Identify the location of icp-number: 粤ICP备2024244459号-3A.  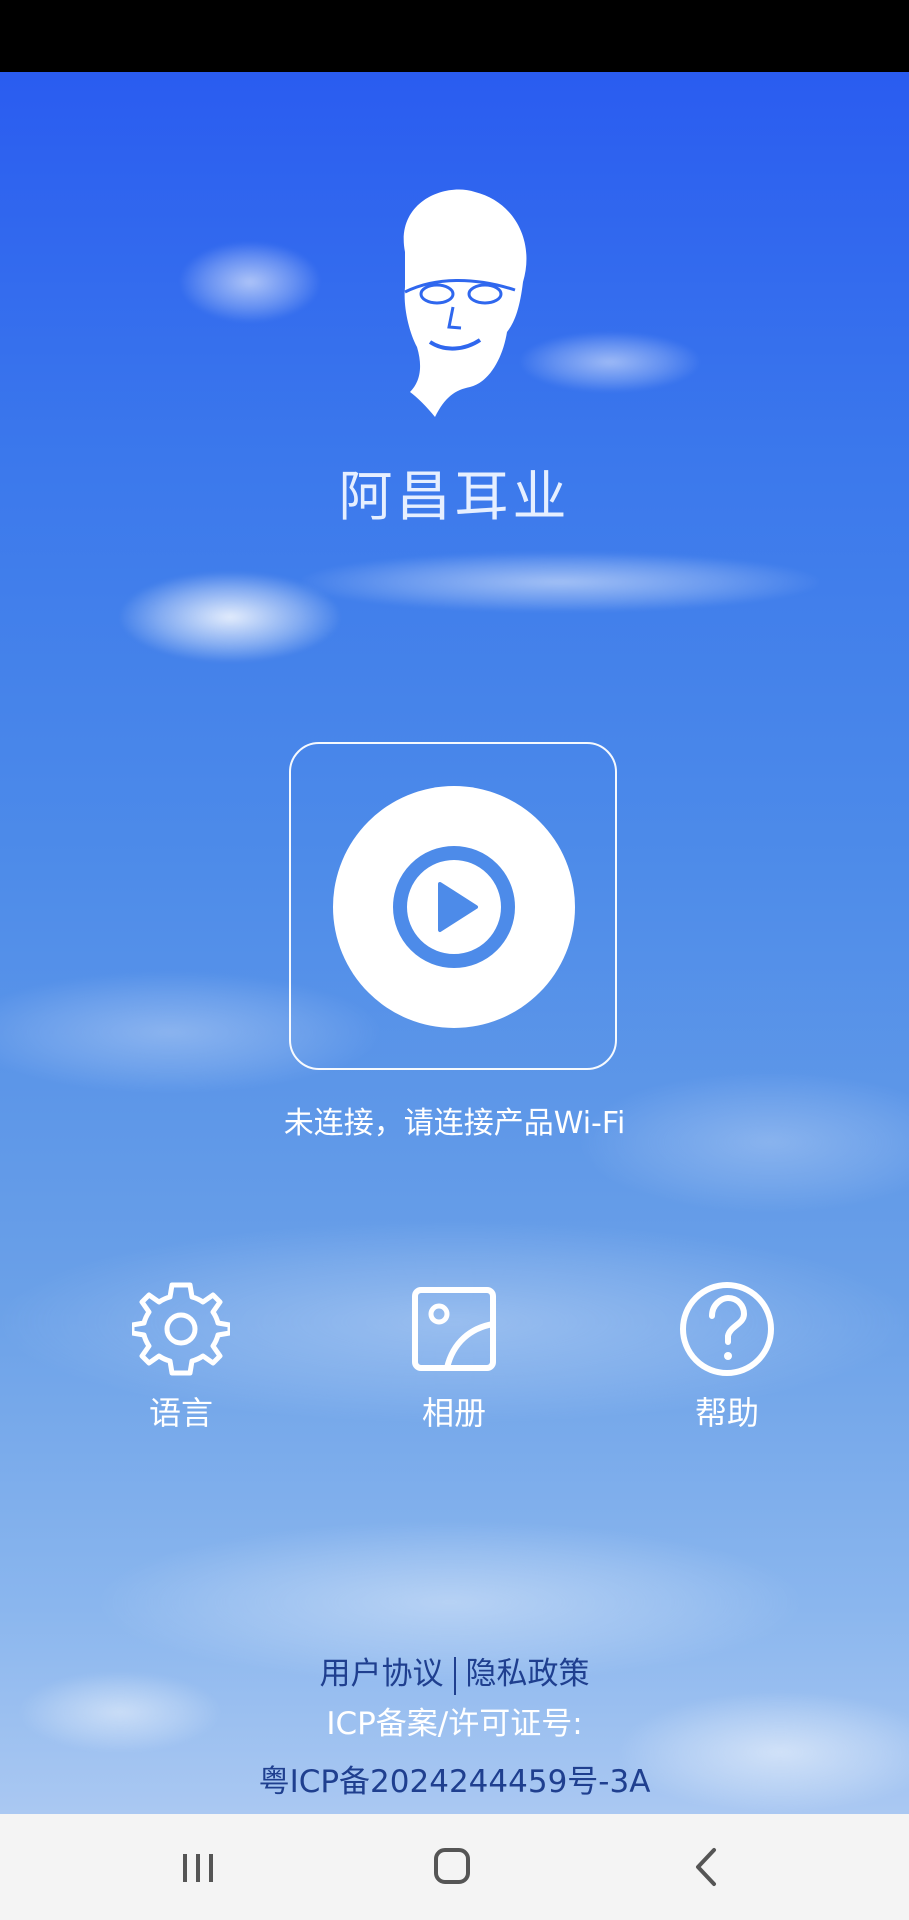
(454, 1778).